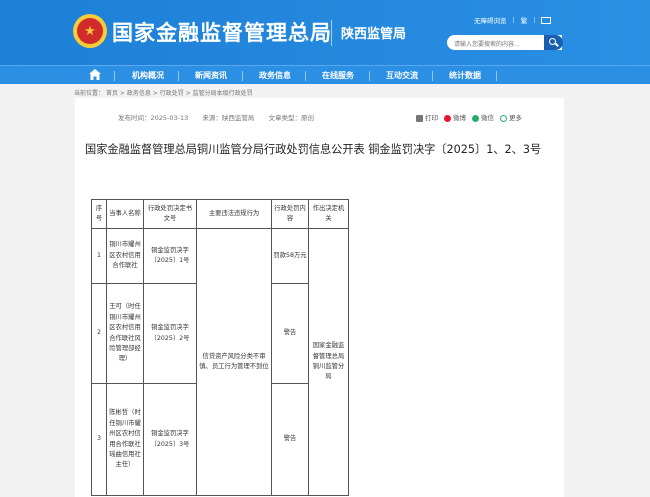  Describe the element at coordinates (290, 256) in the screenshot. I see `cell-penalty: 罚款58万元` at that location.